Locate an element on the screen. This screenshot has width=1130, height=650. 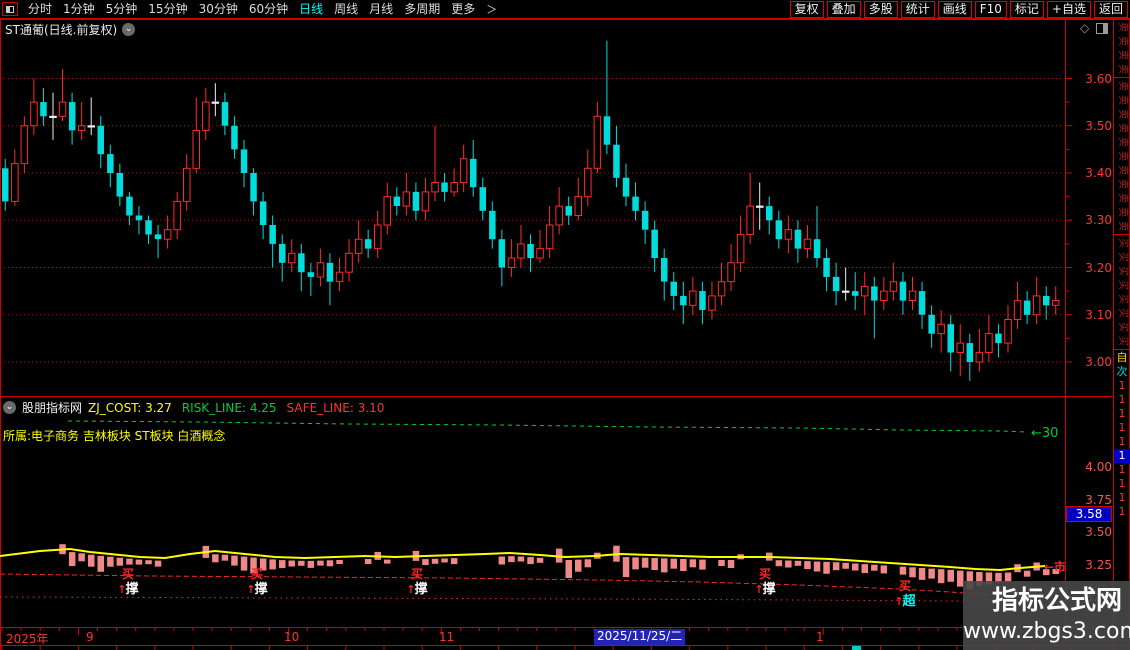
tool-button-标记: 标记 is located at coordinates (1026, 9).